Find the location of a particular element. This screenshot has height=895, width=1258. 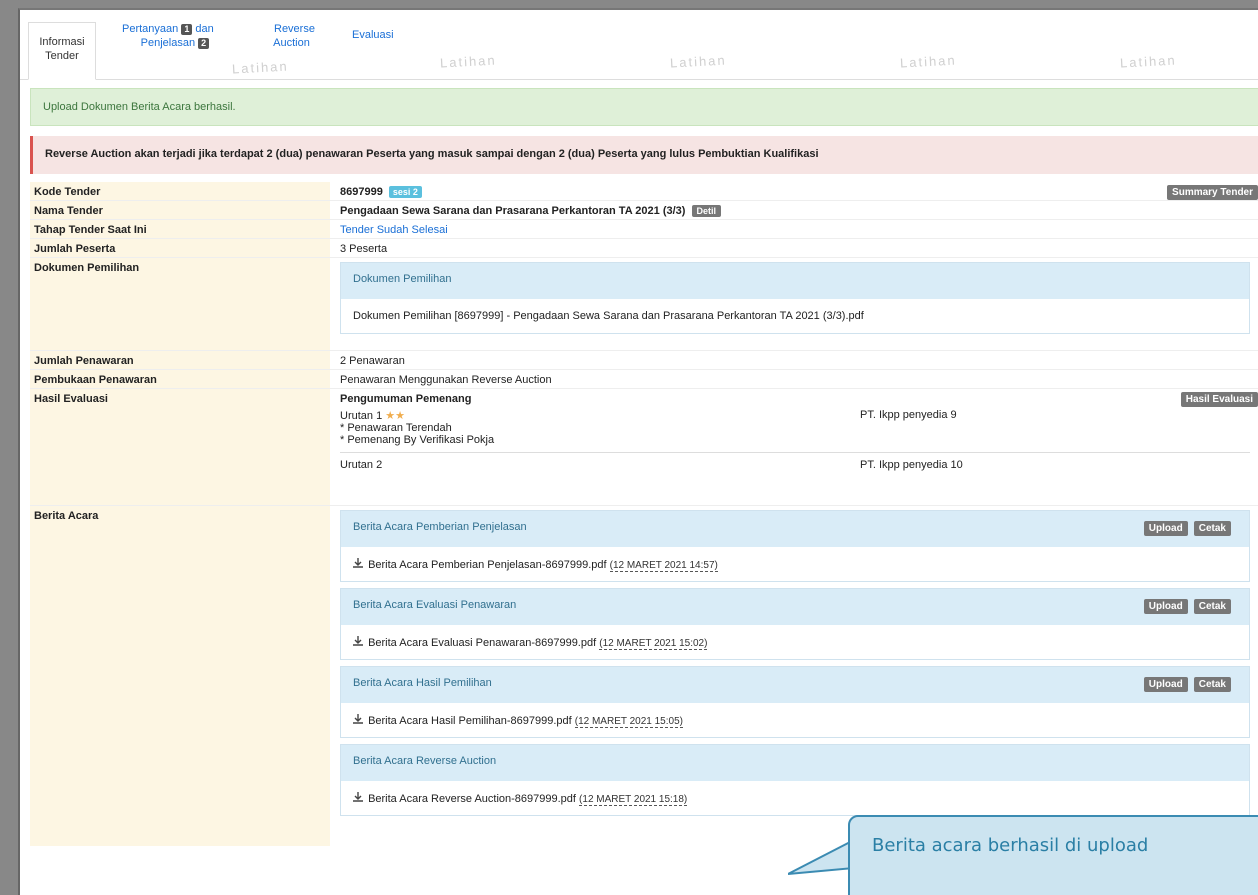

tahap-tender-link: Tender Sudah Selesai is located at coordinates (394, 230).